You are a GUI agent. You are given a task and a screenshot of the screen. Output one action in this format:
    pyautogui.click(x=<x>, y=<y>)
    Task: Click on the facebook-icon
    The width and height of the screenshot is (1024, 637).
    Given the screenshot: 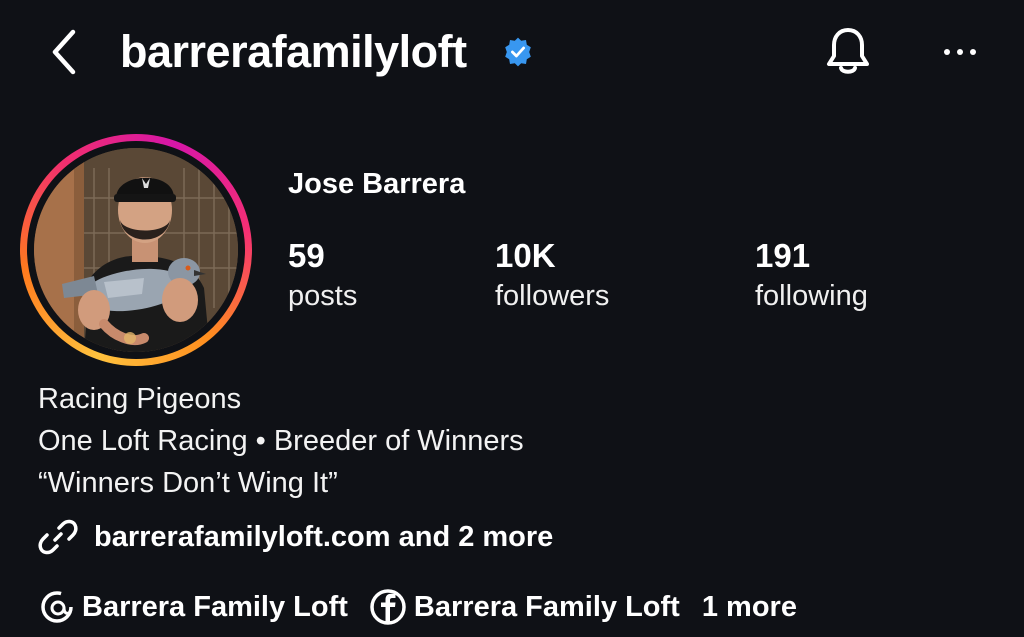 What is the action you would take?
    pyautogui.click(x=388, y=607)
    